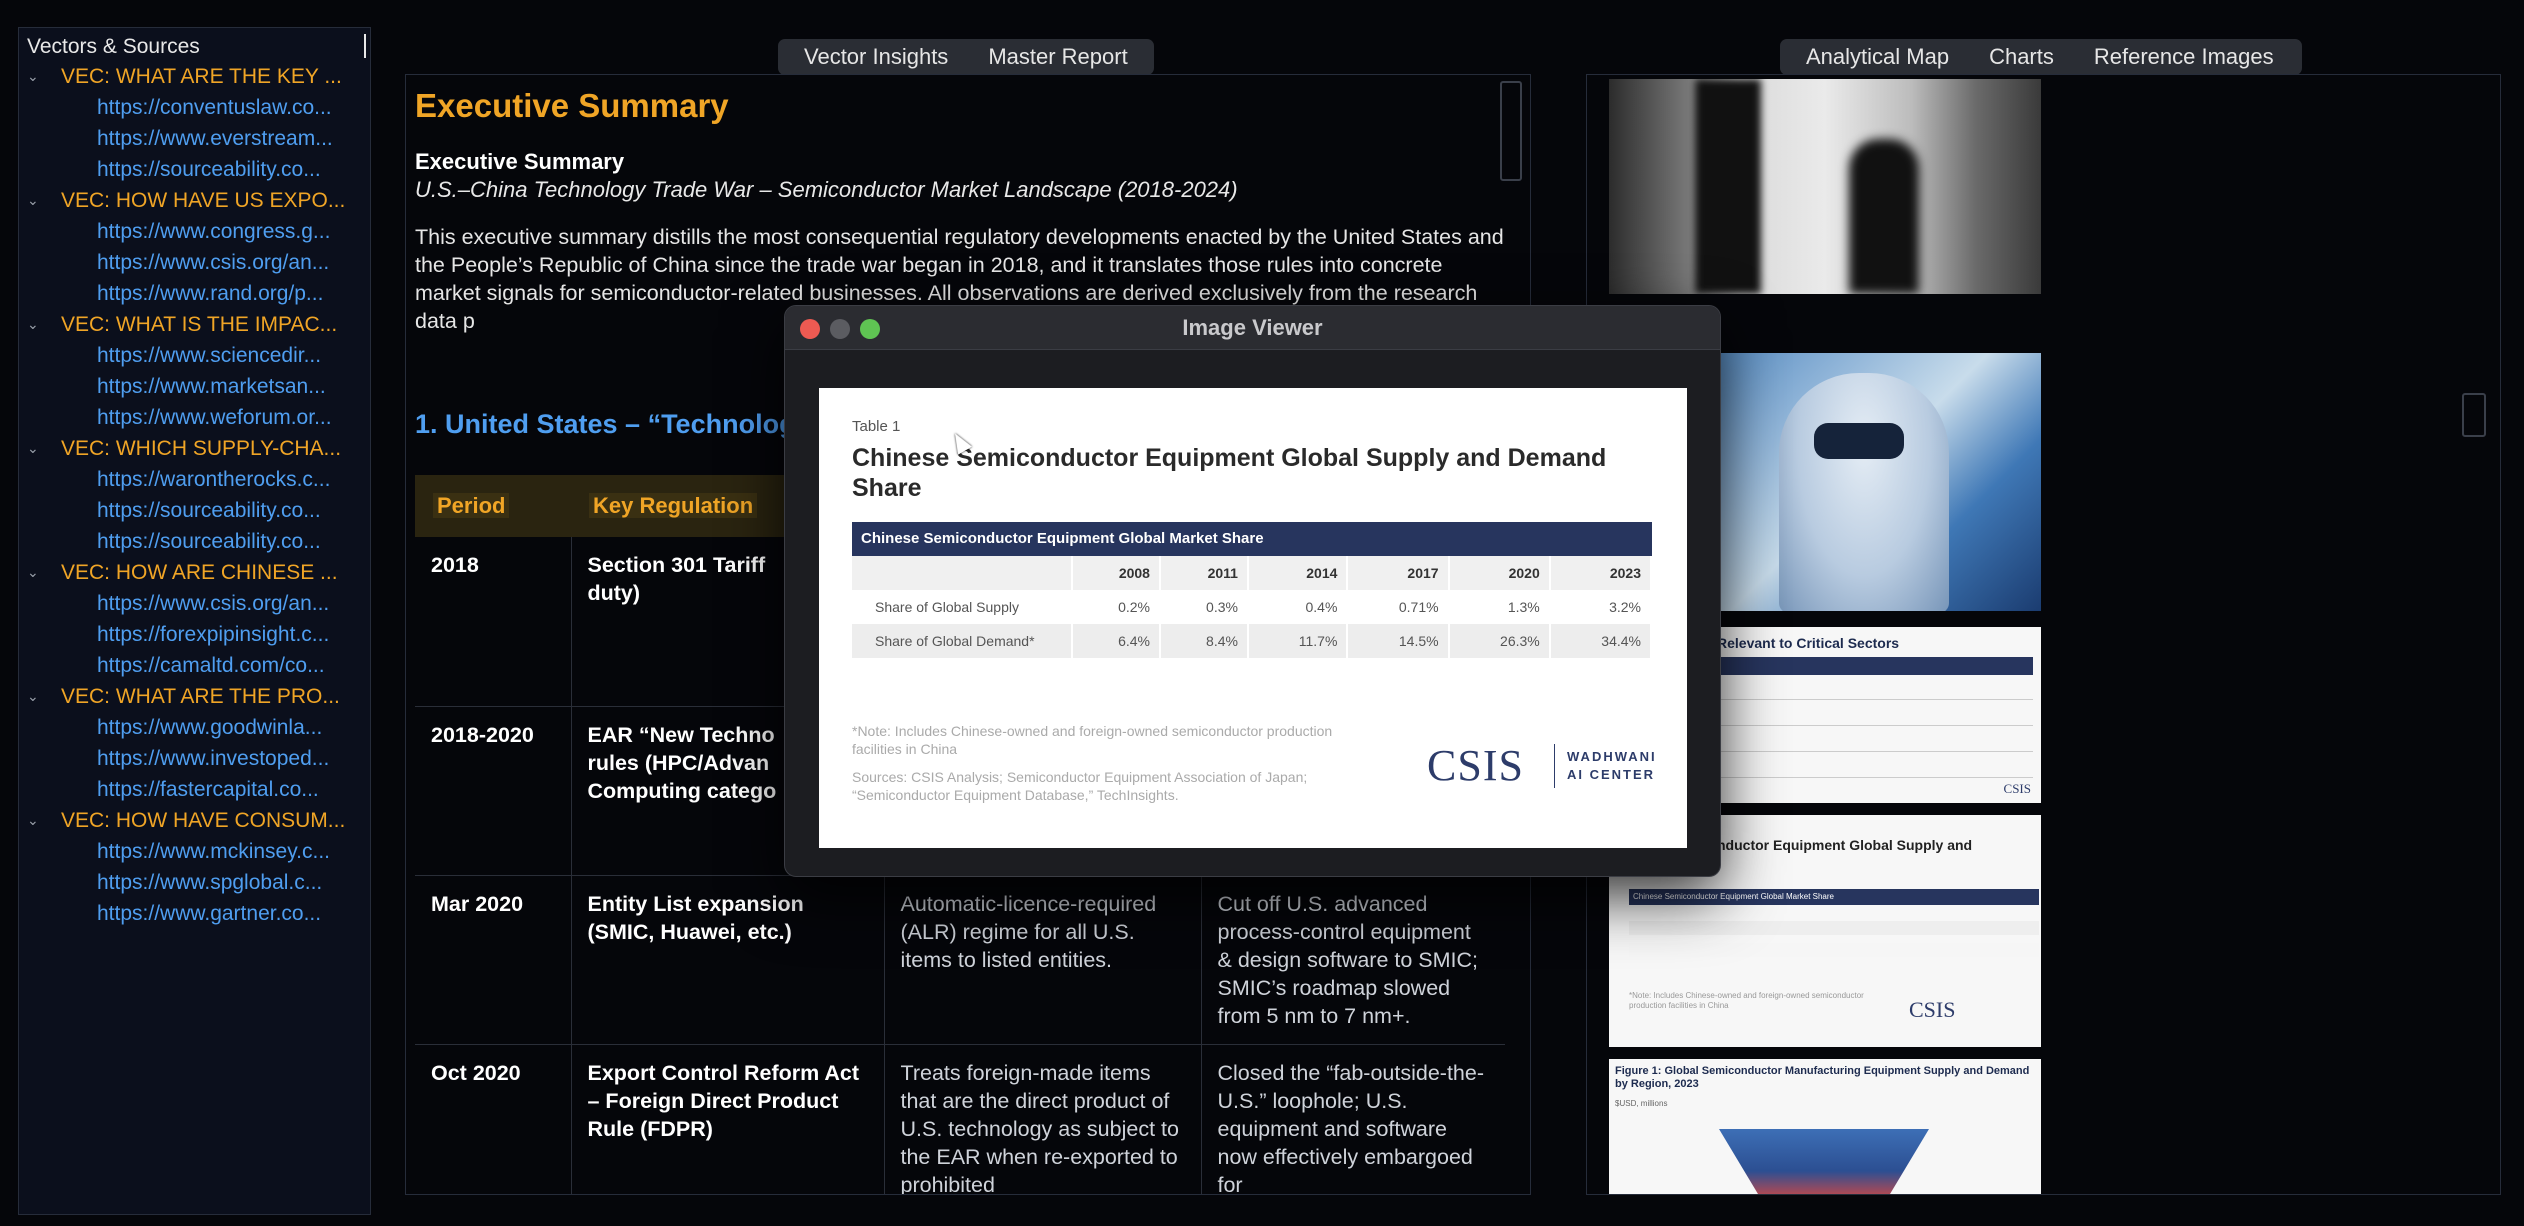  What do you see at coordinates (2184, 57) in the screenshot?
I see `tab-reference-images: Reference Images` at bounding box center [2184, 57].